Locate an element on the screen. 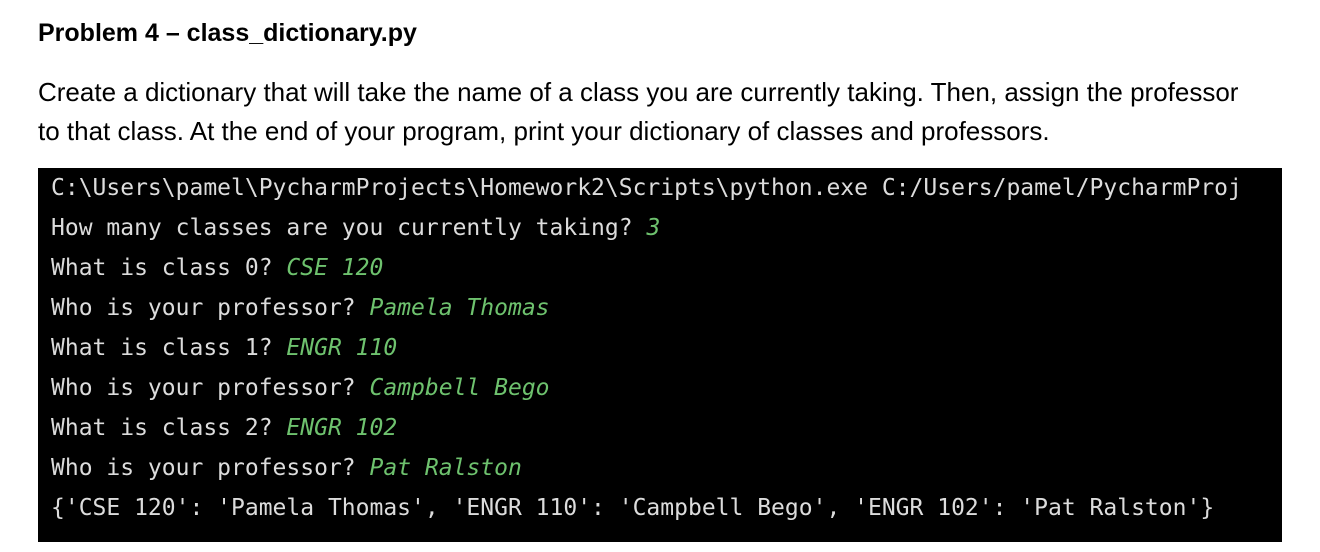 This screenshot has height=552, width=1320. terminal-prompt-line: Who is your professor? Pat Ralston is located at coordinates (286, 468).